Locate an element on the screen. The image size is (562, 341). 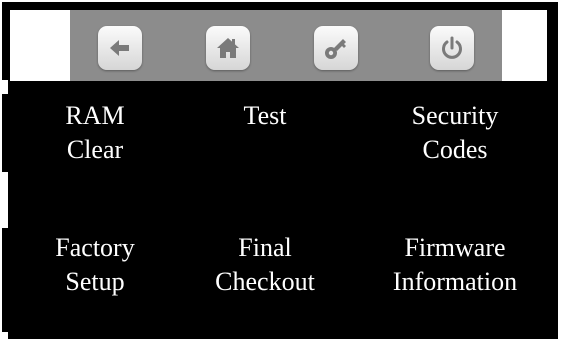
toolbar-margin-left is located at coordinates (40, 45).